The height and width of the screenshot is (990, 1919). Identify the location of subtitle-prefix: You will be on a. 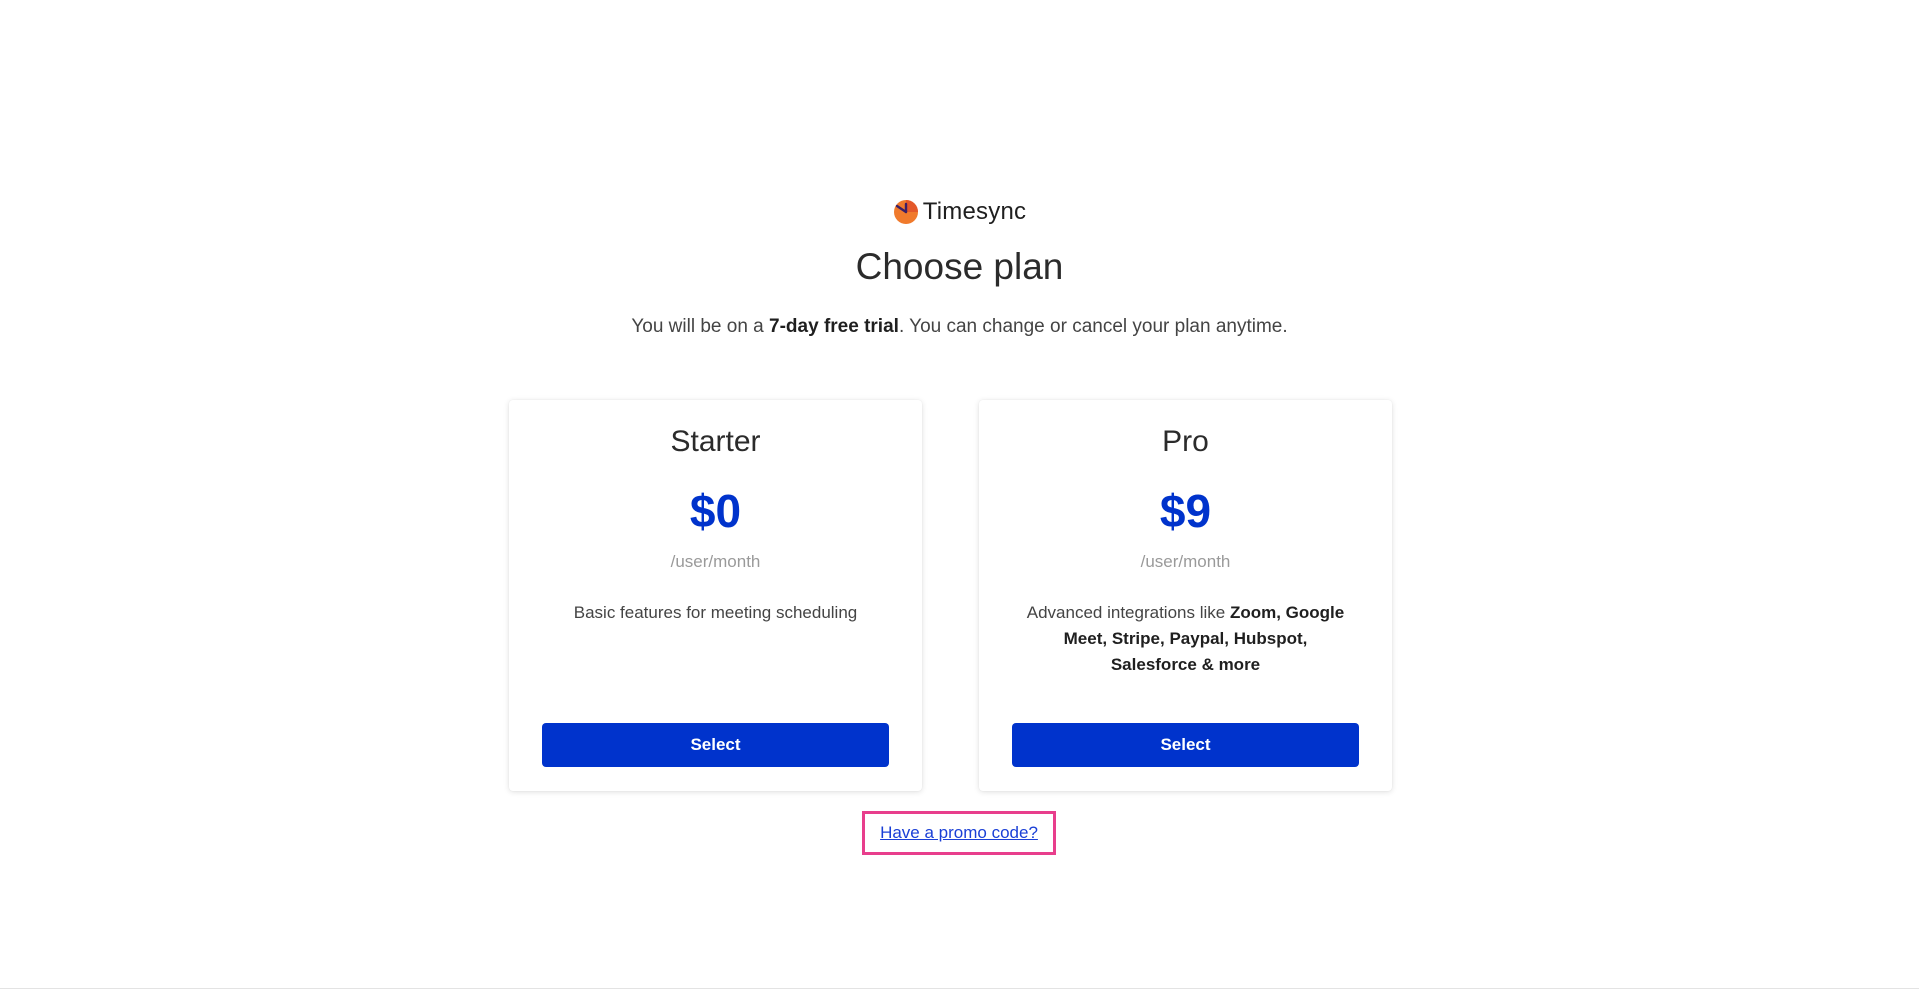
(700, 326).